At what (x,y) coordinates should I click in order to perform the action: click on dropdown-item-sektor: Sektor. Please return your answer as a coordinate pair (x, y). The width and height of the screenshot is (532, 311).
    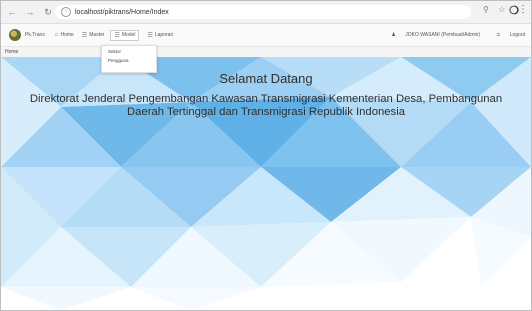
    Looking at the image, I should click on (129, 50).